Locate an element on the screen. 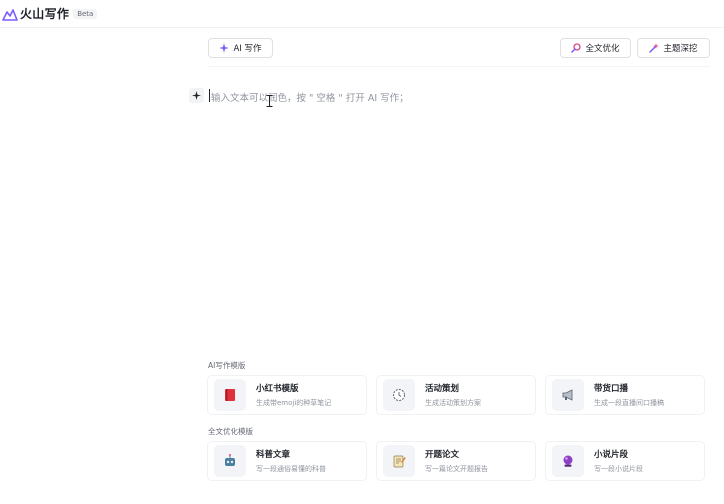  card-title: 科普文章 is located at coordinates (273, 455).